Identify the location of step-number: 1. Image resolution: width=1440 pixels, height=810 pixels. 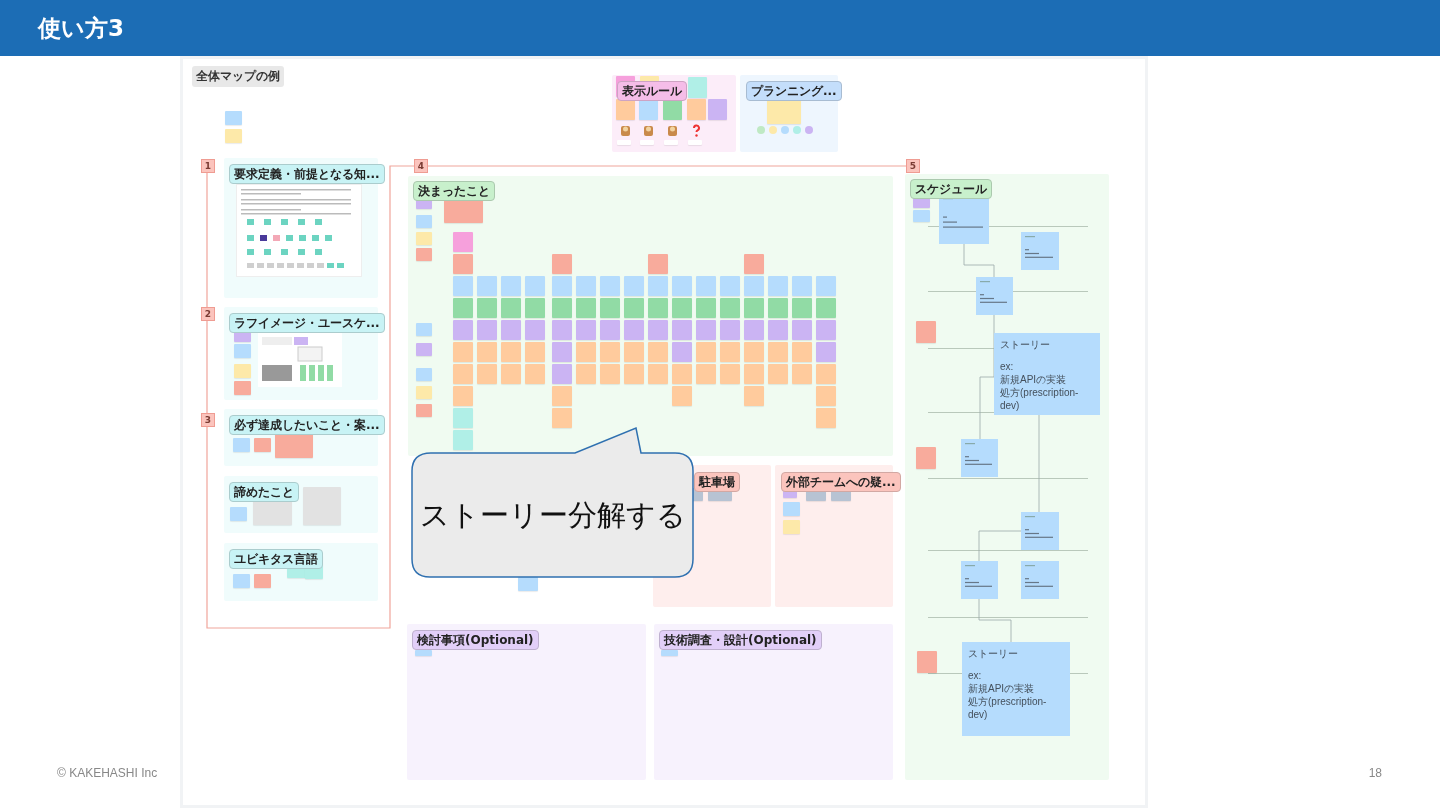
(208, 166).